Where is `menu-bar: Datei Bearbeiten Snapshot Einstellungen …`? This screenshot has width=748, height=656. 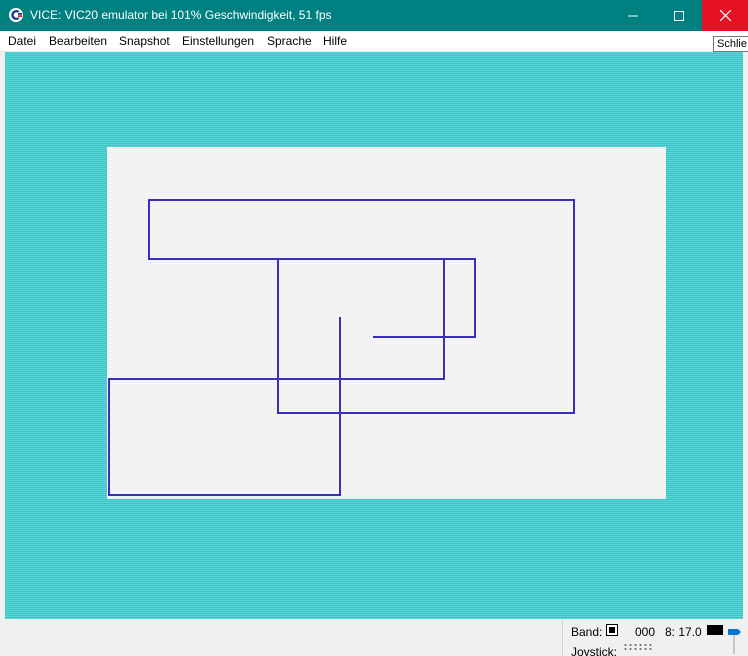 menu-bar: Datei Bearbeiten Snapshot Einstellungen … is located at coordinates (374, 41).